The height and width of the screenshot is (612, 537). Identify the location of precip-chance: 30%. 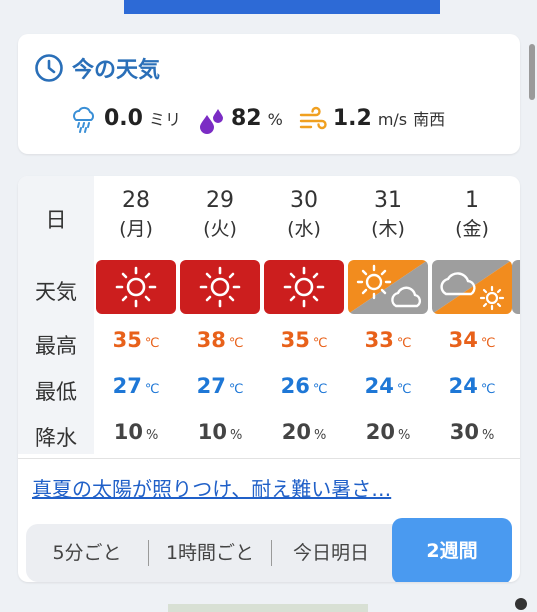
(472, 432).